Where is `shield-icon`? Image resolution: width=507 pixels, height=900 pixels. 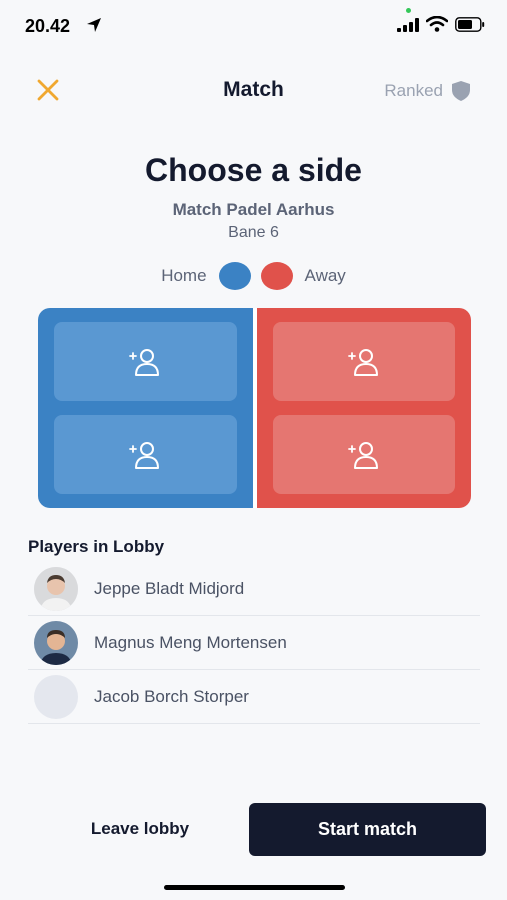
shield-icon is located at coordinates (461, 91).